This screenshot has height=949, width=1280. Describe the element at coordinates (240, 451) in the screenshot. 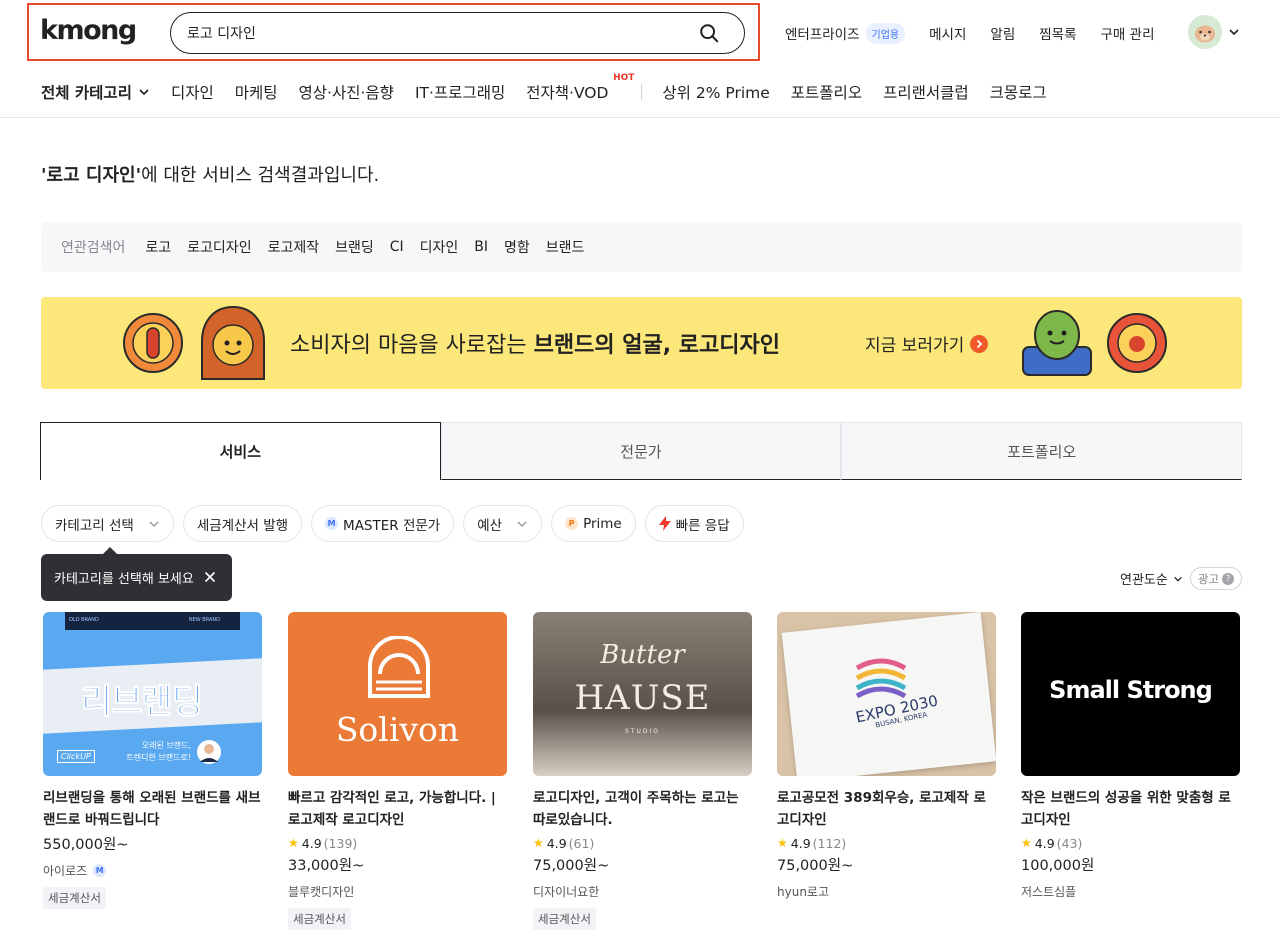

I see `tab-services: 서비스` at that location.